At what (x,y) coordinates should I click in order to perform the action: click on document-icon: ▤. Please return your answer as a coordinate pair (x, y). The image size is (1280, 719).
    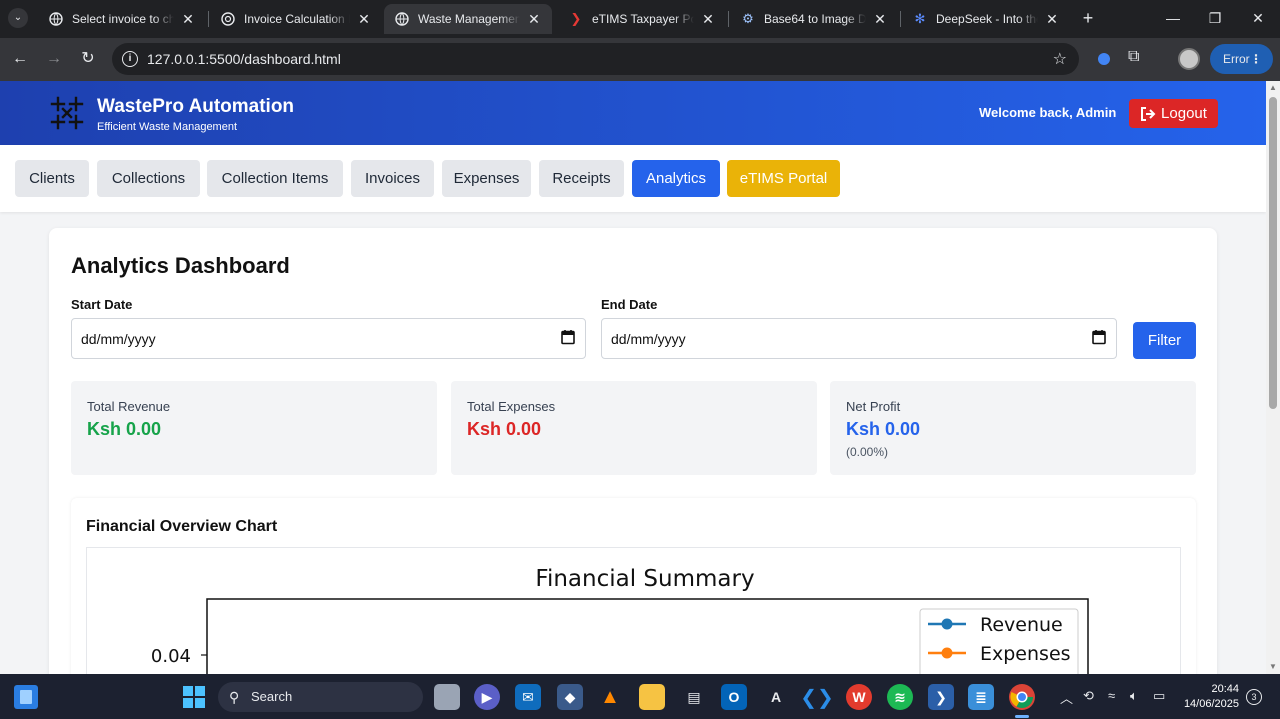
    Looking at the image, I should click on (694, 697).